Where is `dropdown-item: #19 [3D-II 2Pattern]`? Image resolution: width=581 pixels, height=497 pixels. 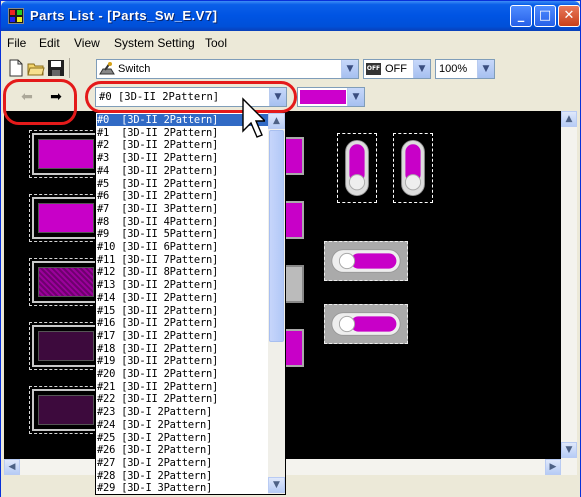 dropdown-item: #19 [3D-II 2Pattern] is located at coordinates (157, 361).